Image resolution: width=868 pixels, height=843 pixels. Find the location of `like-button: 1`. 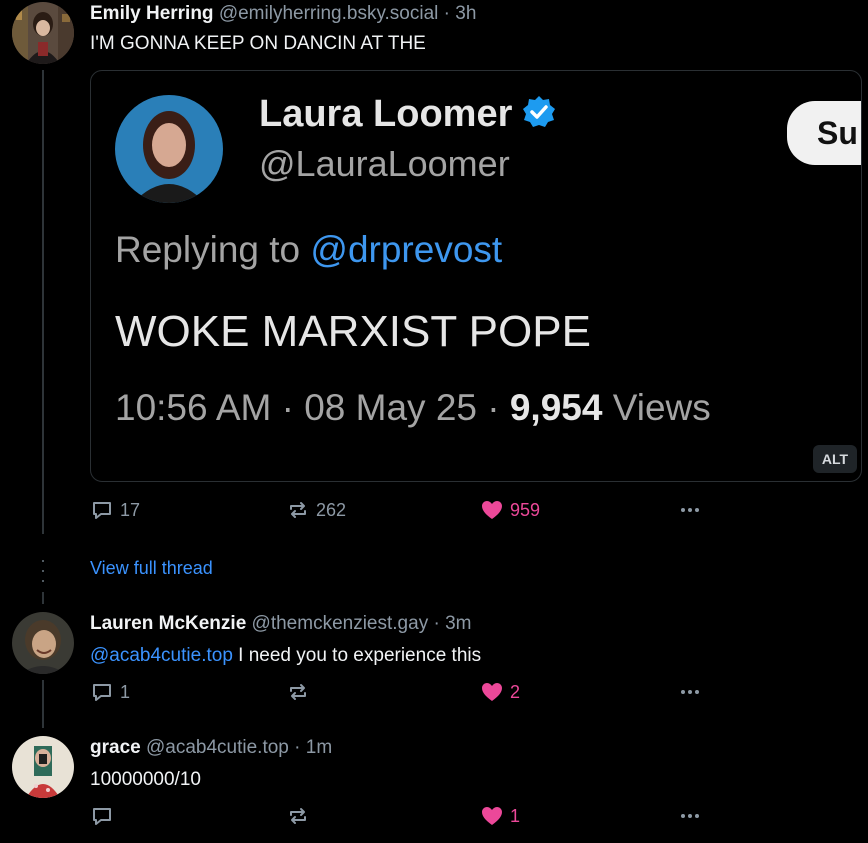

like-button: 1 is located at coordinates (500, 816).